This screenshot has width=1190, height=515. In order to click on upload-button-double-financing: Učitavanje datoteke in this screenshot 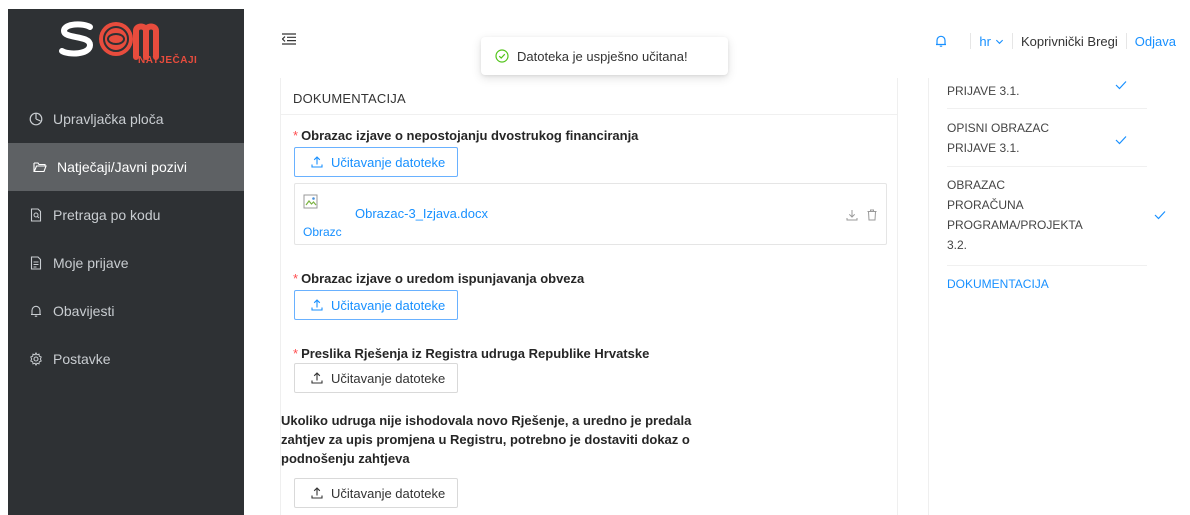, I will do `click(376, 162)`.